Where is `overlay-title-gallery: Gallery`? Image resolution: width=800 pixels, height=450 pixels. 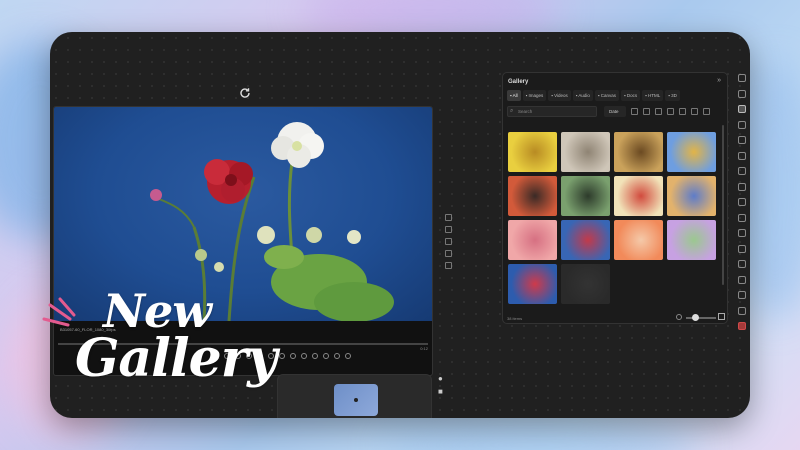 overlay-title-gallery: Gallery is located at coordinates (176, 358).